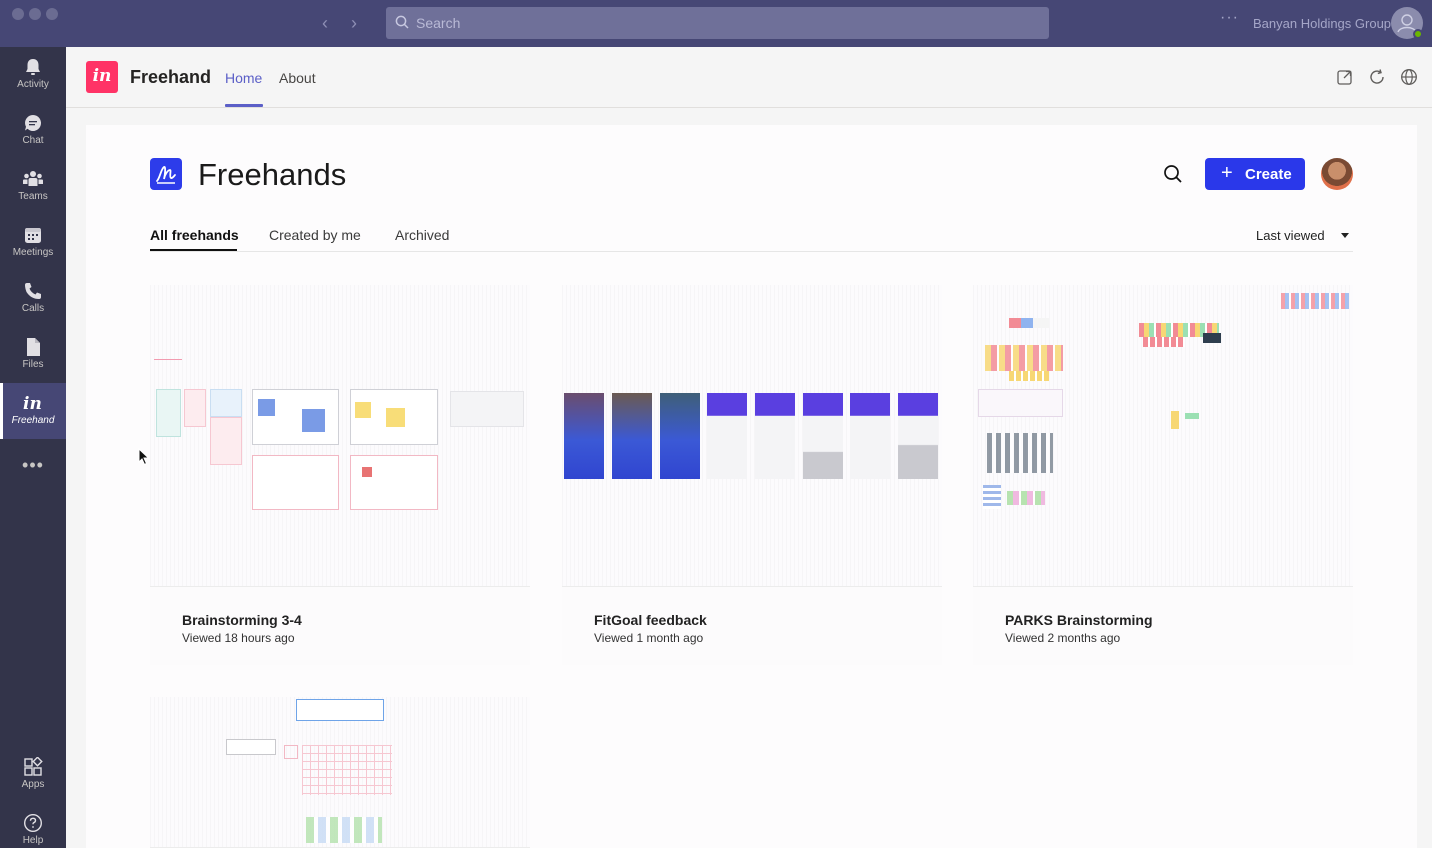 The width and height of the screenshot is (1432, 848). Describe the element at coordinates (238, 638) in the screenshot. I see `card-subtitle: Viewed 18 hours ago` at that location.